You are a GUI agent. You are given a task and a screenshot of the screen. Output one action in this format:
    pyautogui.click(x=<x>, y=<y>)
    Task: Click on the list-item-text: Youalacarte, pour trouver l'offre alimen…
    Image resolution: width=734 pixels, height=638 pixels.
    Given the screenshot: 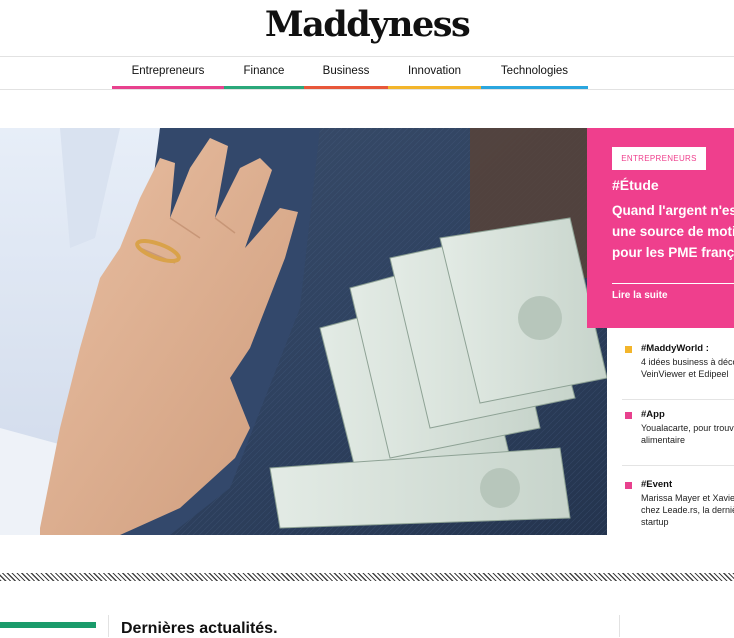 What is the action you would take?
    pyautogui.click(x=687, y=434)
    